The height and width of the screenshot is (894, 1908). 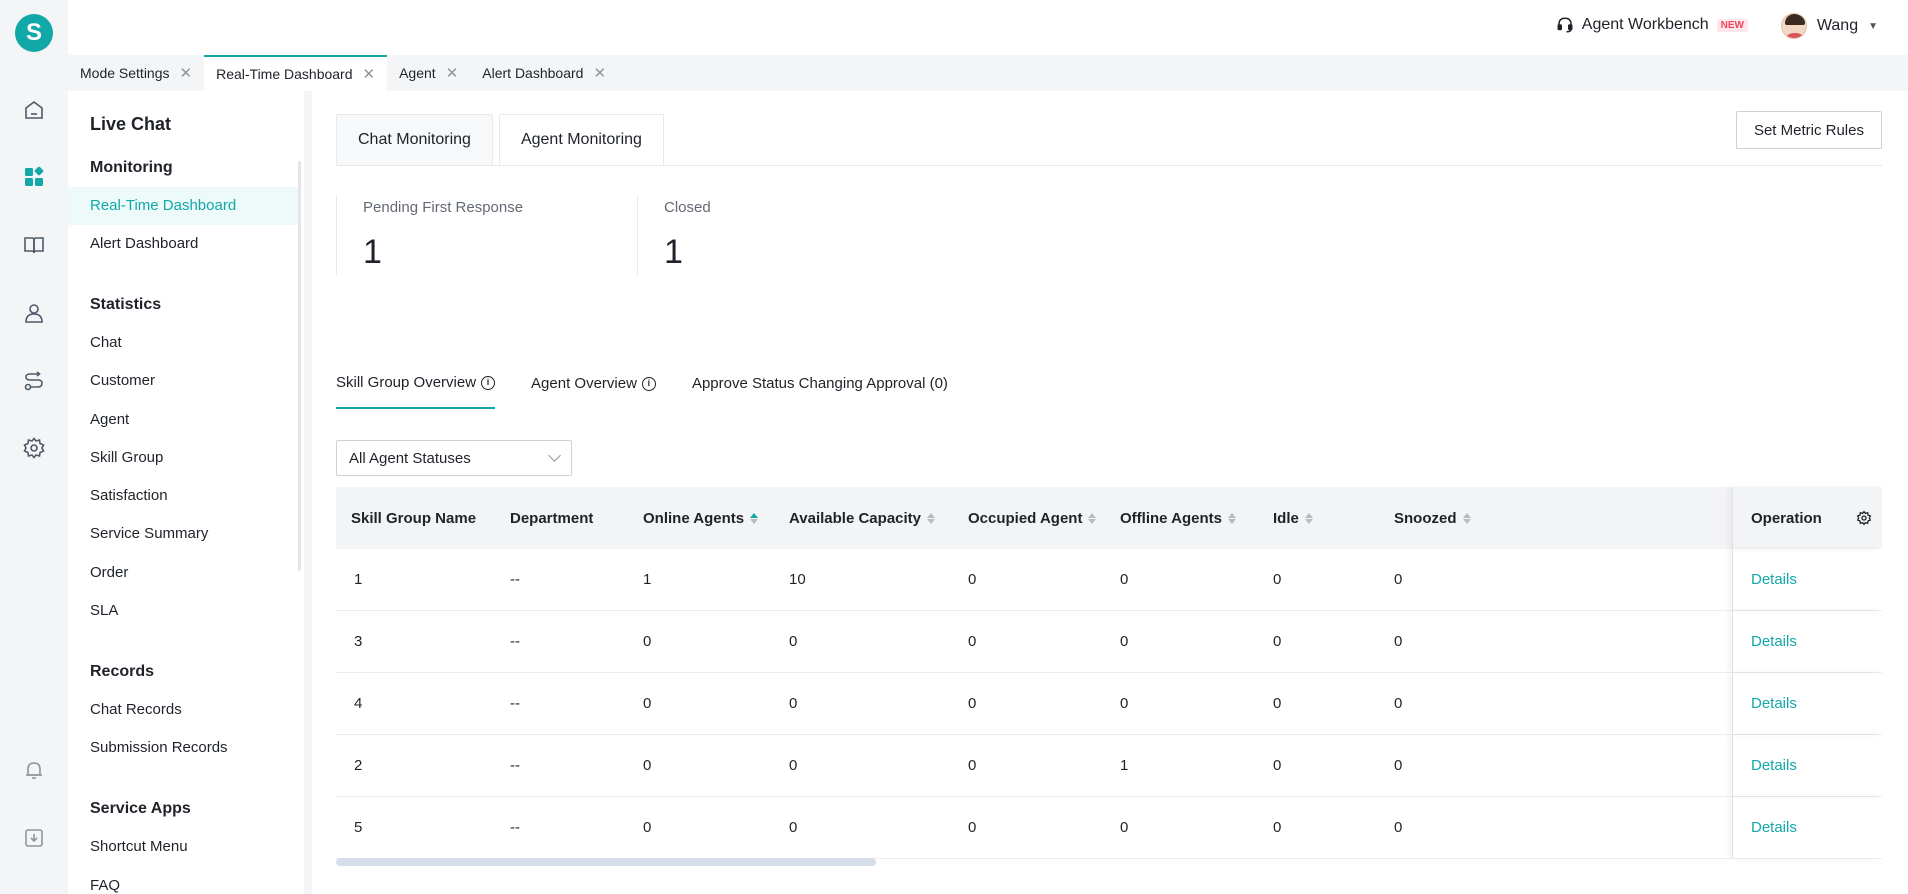 I want to click on agent-workbench-label: Agent Workbench, so click(x=1645, y=24).